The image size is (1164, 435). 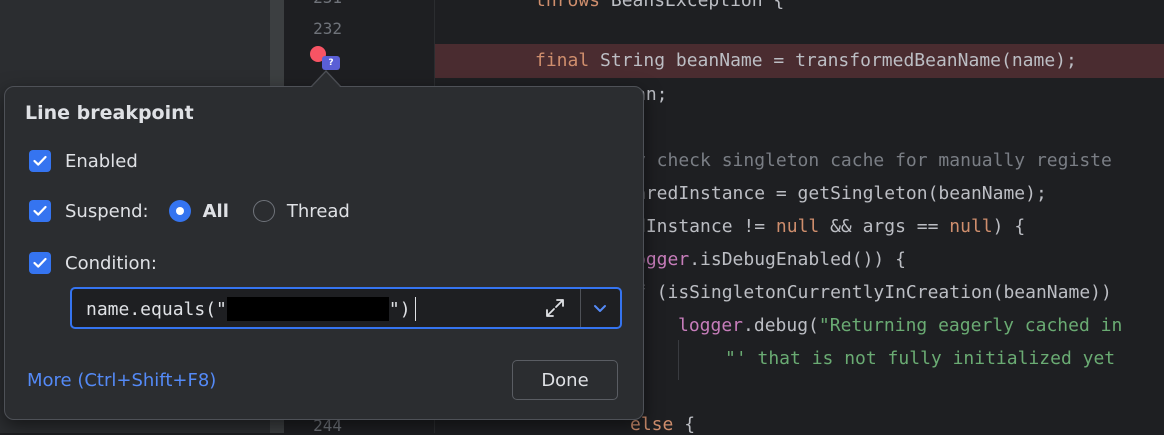 I want to click on code-line: throws BeansException {, so click(x=659, y=6).